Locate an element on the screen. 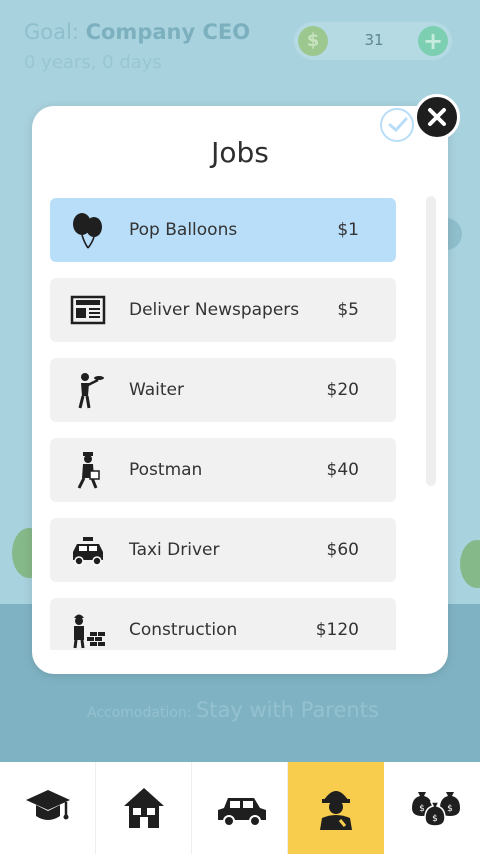 The image size is (480, 854). money-display: $ 31 + is located at coordinates (373, 41).